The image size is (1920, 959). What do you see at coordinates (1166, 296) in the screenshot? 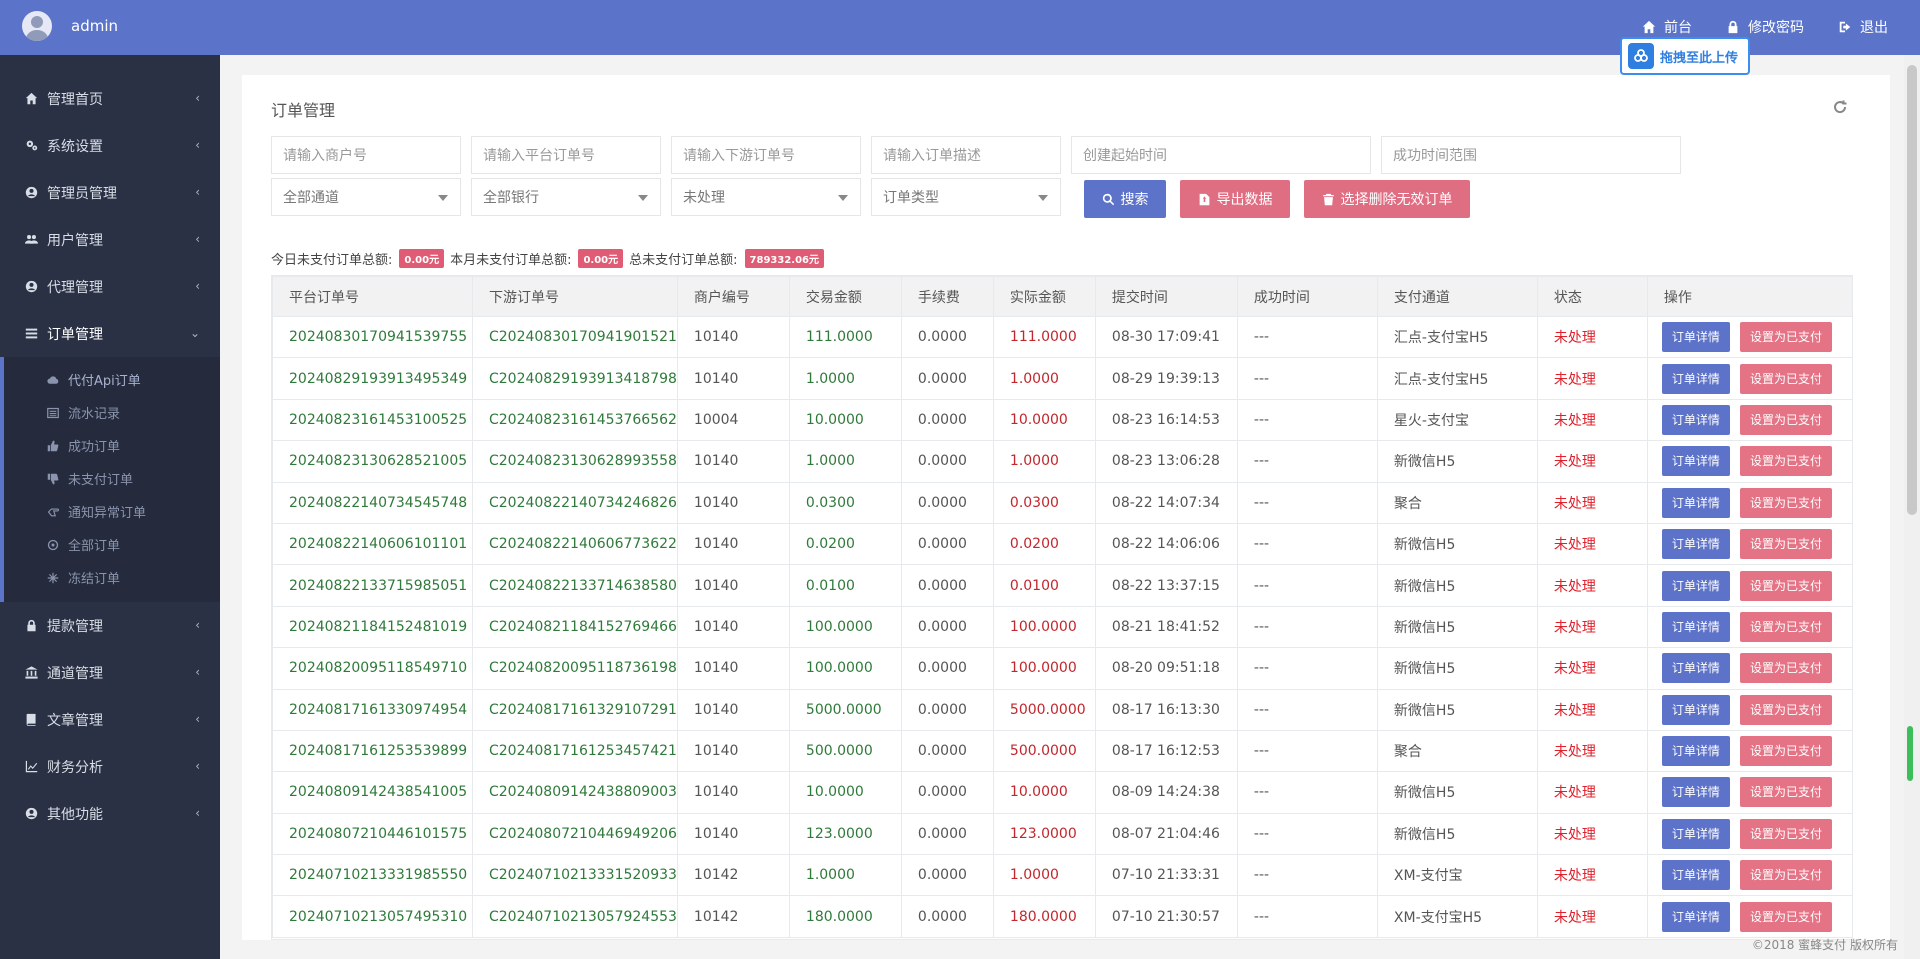
I see `col-submit-time: 提交时间` at bounding box center [1166, 296].